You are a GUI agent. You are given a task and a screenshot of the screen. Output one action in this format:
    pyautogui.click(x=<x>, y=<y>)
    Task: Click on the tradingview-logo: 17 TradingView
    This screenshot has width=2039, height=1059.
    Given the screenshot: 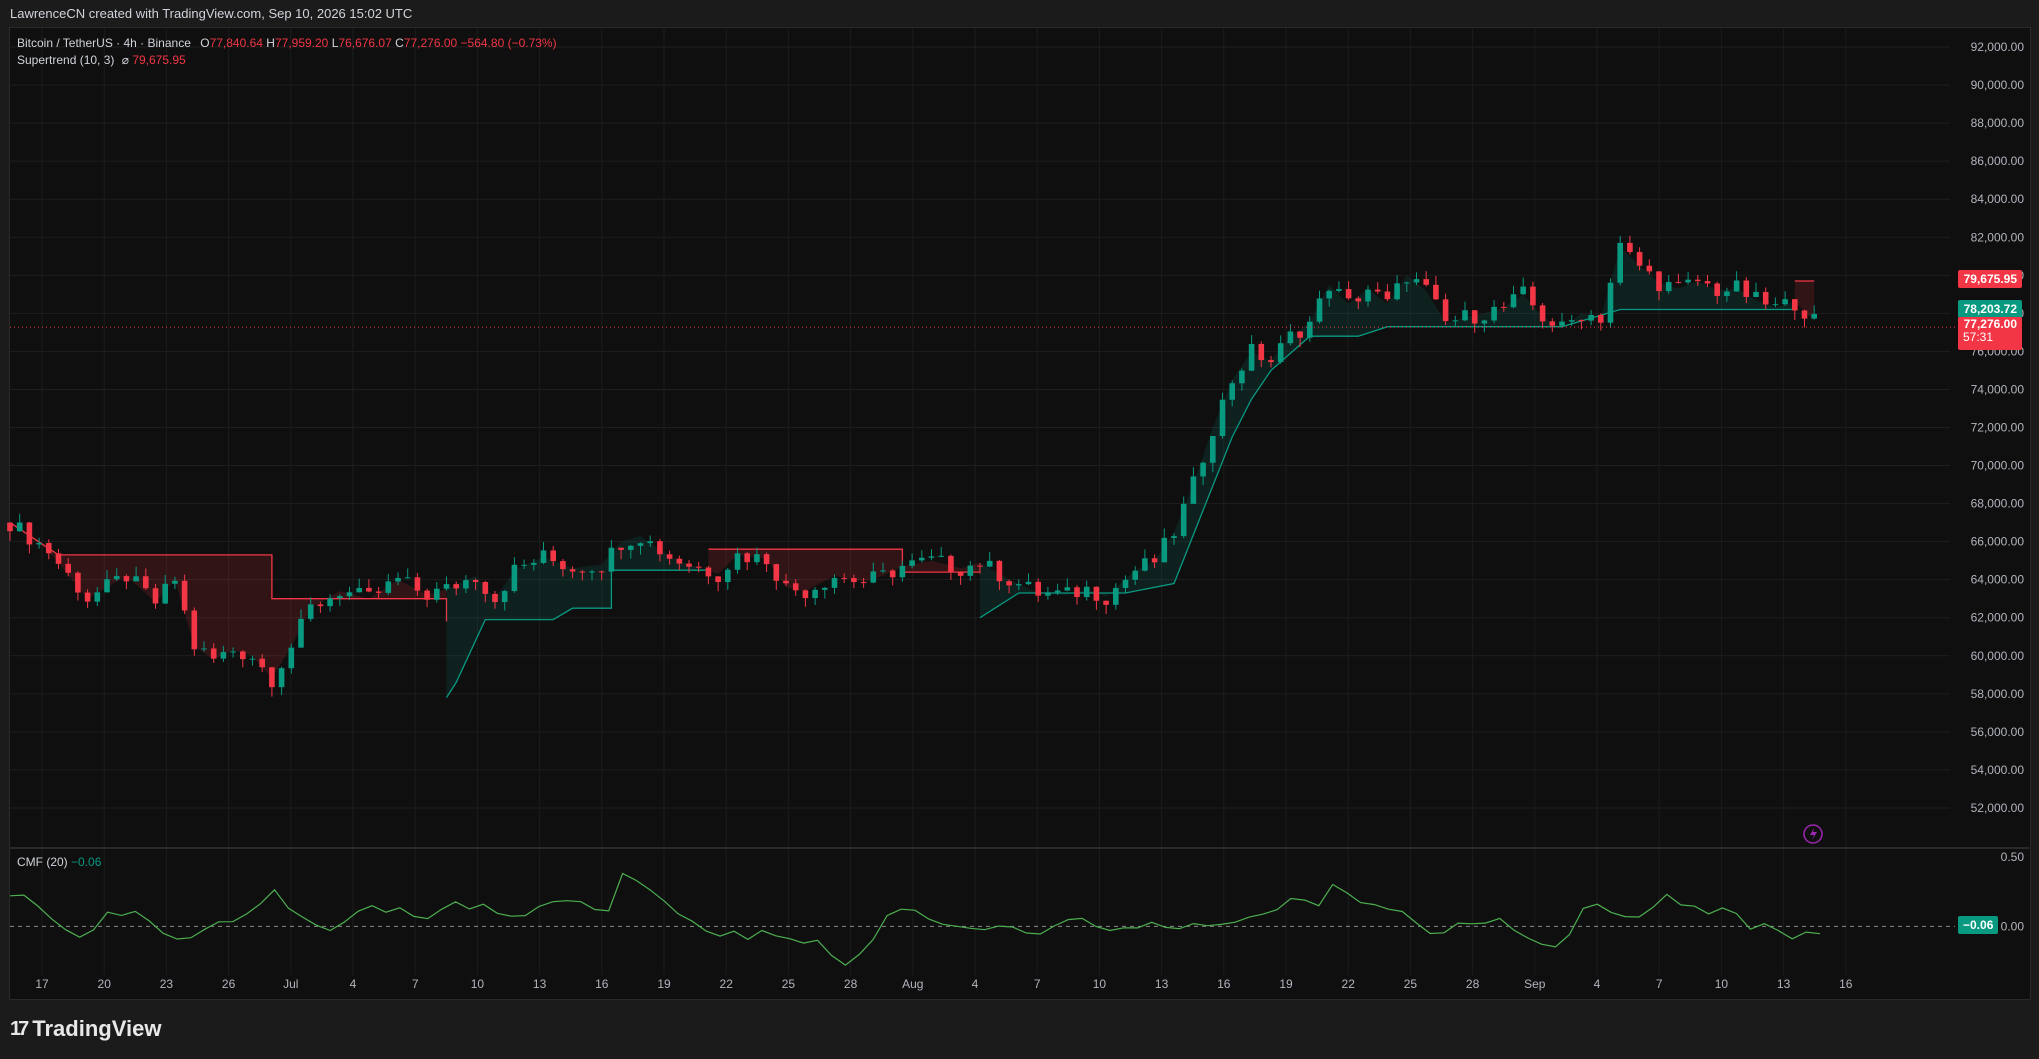 What is the action you would take?
    pyautogui.click(x=85, y=1029)
    